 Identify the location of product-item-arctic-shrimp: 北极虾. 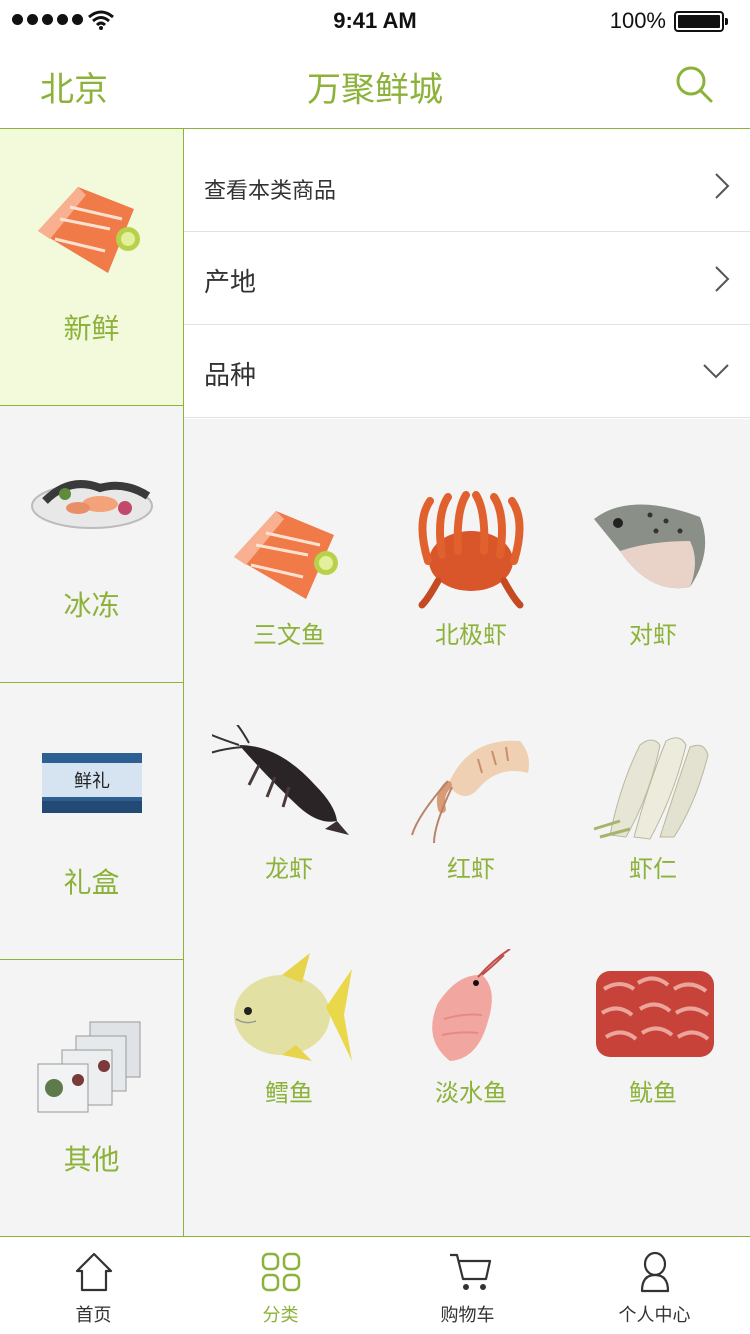
(471, 596).